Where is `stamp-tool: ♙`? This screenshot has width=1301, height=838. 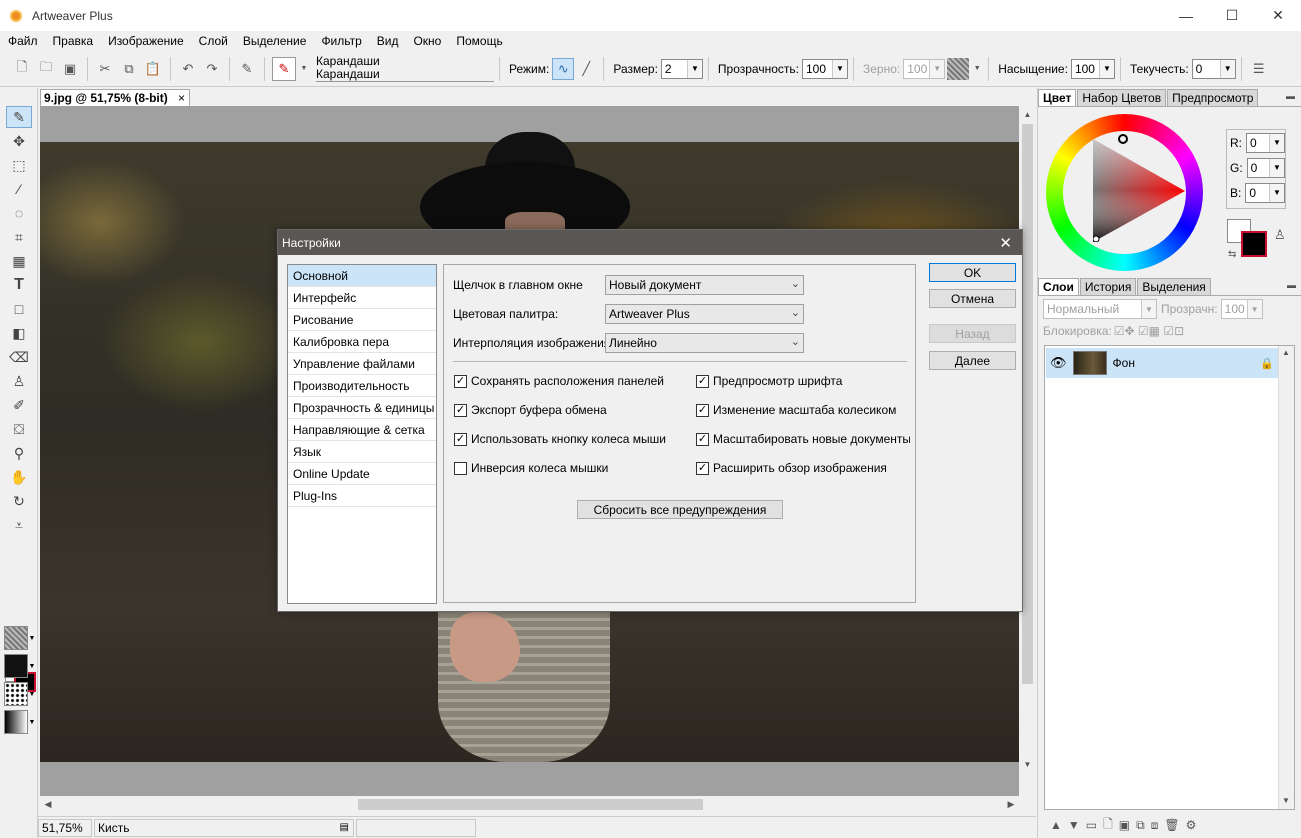
stamp-tool: ♙ is located at coordinates (19, 381).